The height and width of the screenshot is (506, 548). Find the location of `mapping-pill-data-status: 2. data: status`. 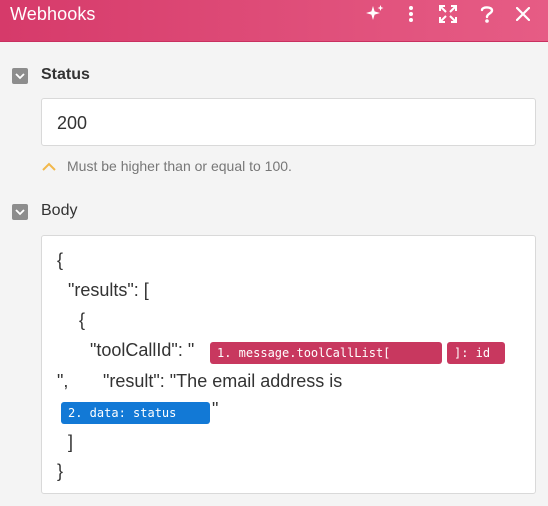

mapping-pill-data-status: 2. data: status is located at coordinates (135, 413).